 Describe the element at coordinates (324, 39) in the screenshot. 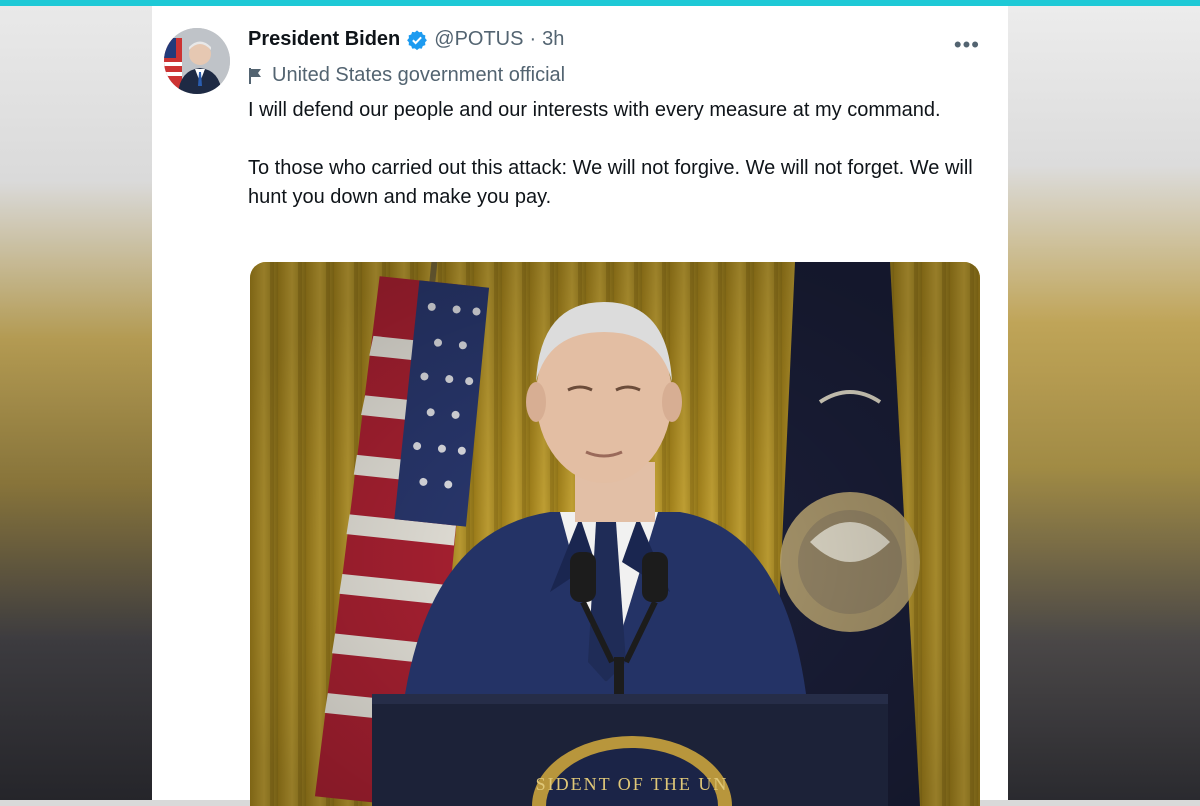

I see `display-name: President Biden` at that location.